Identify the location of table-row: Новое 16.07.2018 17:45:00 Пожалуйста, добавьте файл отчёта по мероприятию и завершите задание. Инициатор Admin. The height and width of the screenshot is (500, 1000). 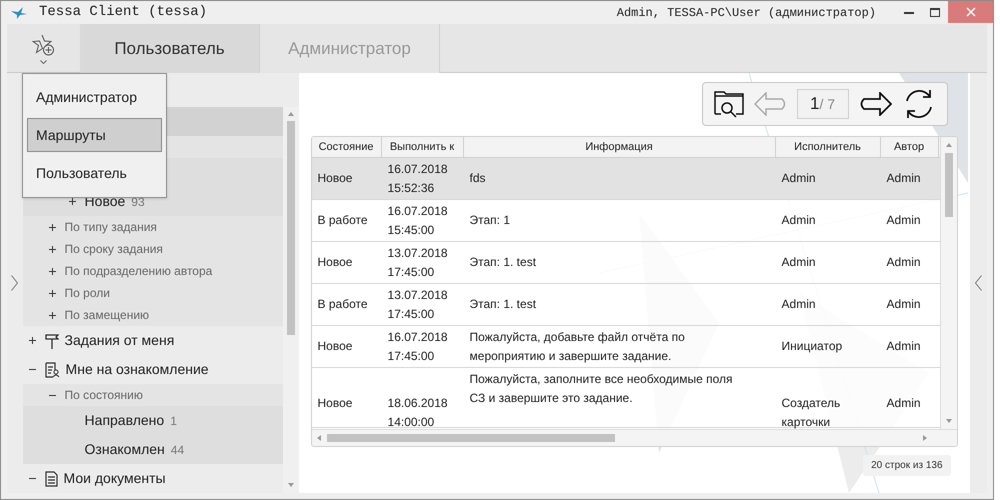
(626, 347).